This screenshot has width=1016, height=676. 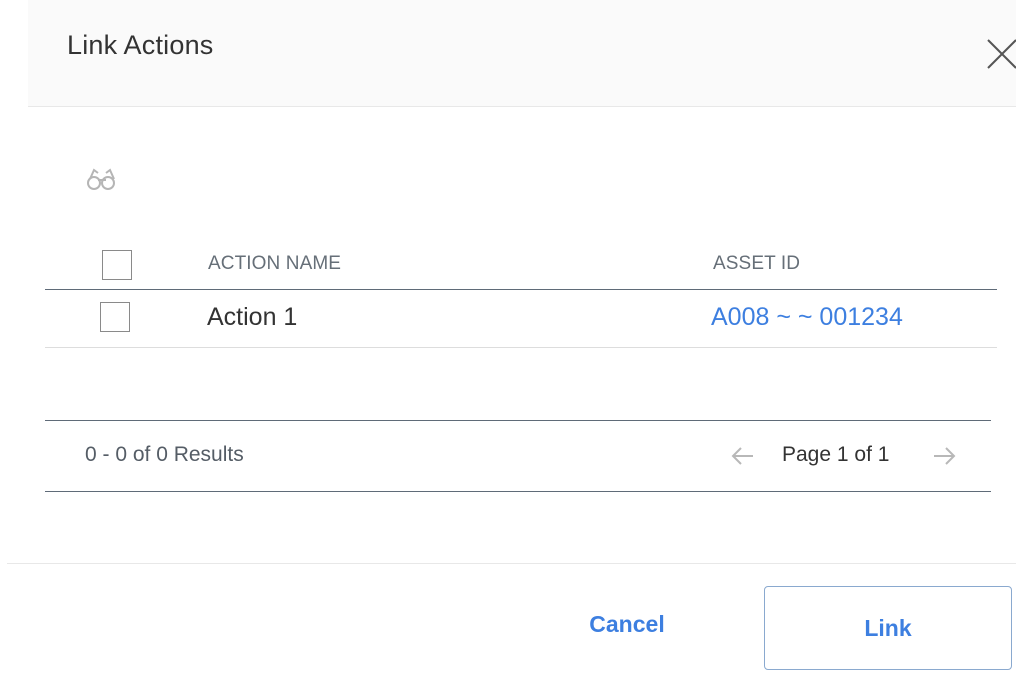 I want to click on arrow-left-icon, so click(x=742, y=456).